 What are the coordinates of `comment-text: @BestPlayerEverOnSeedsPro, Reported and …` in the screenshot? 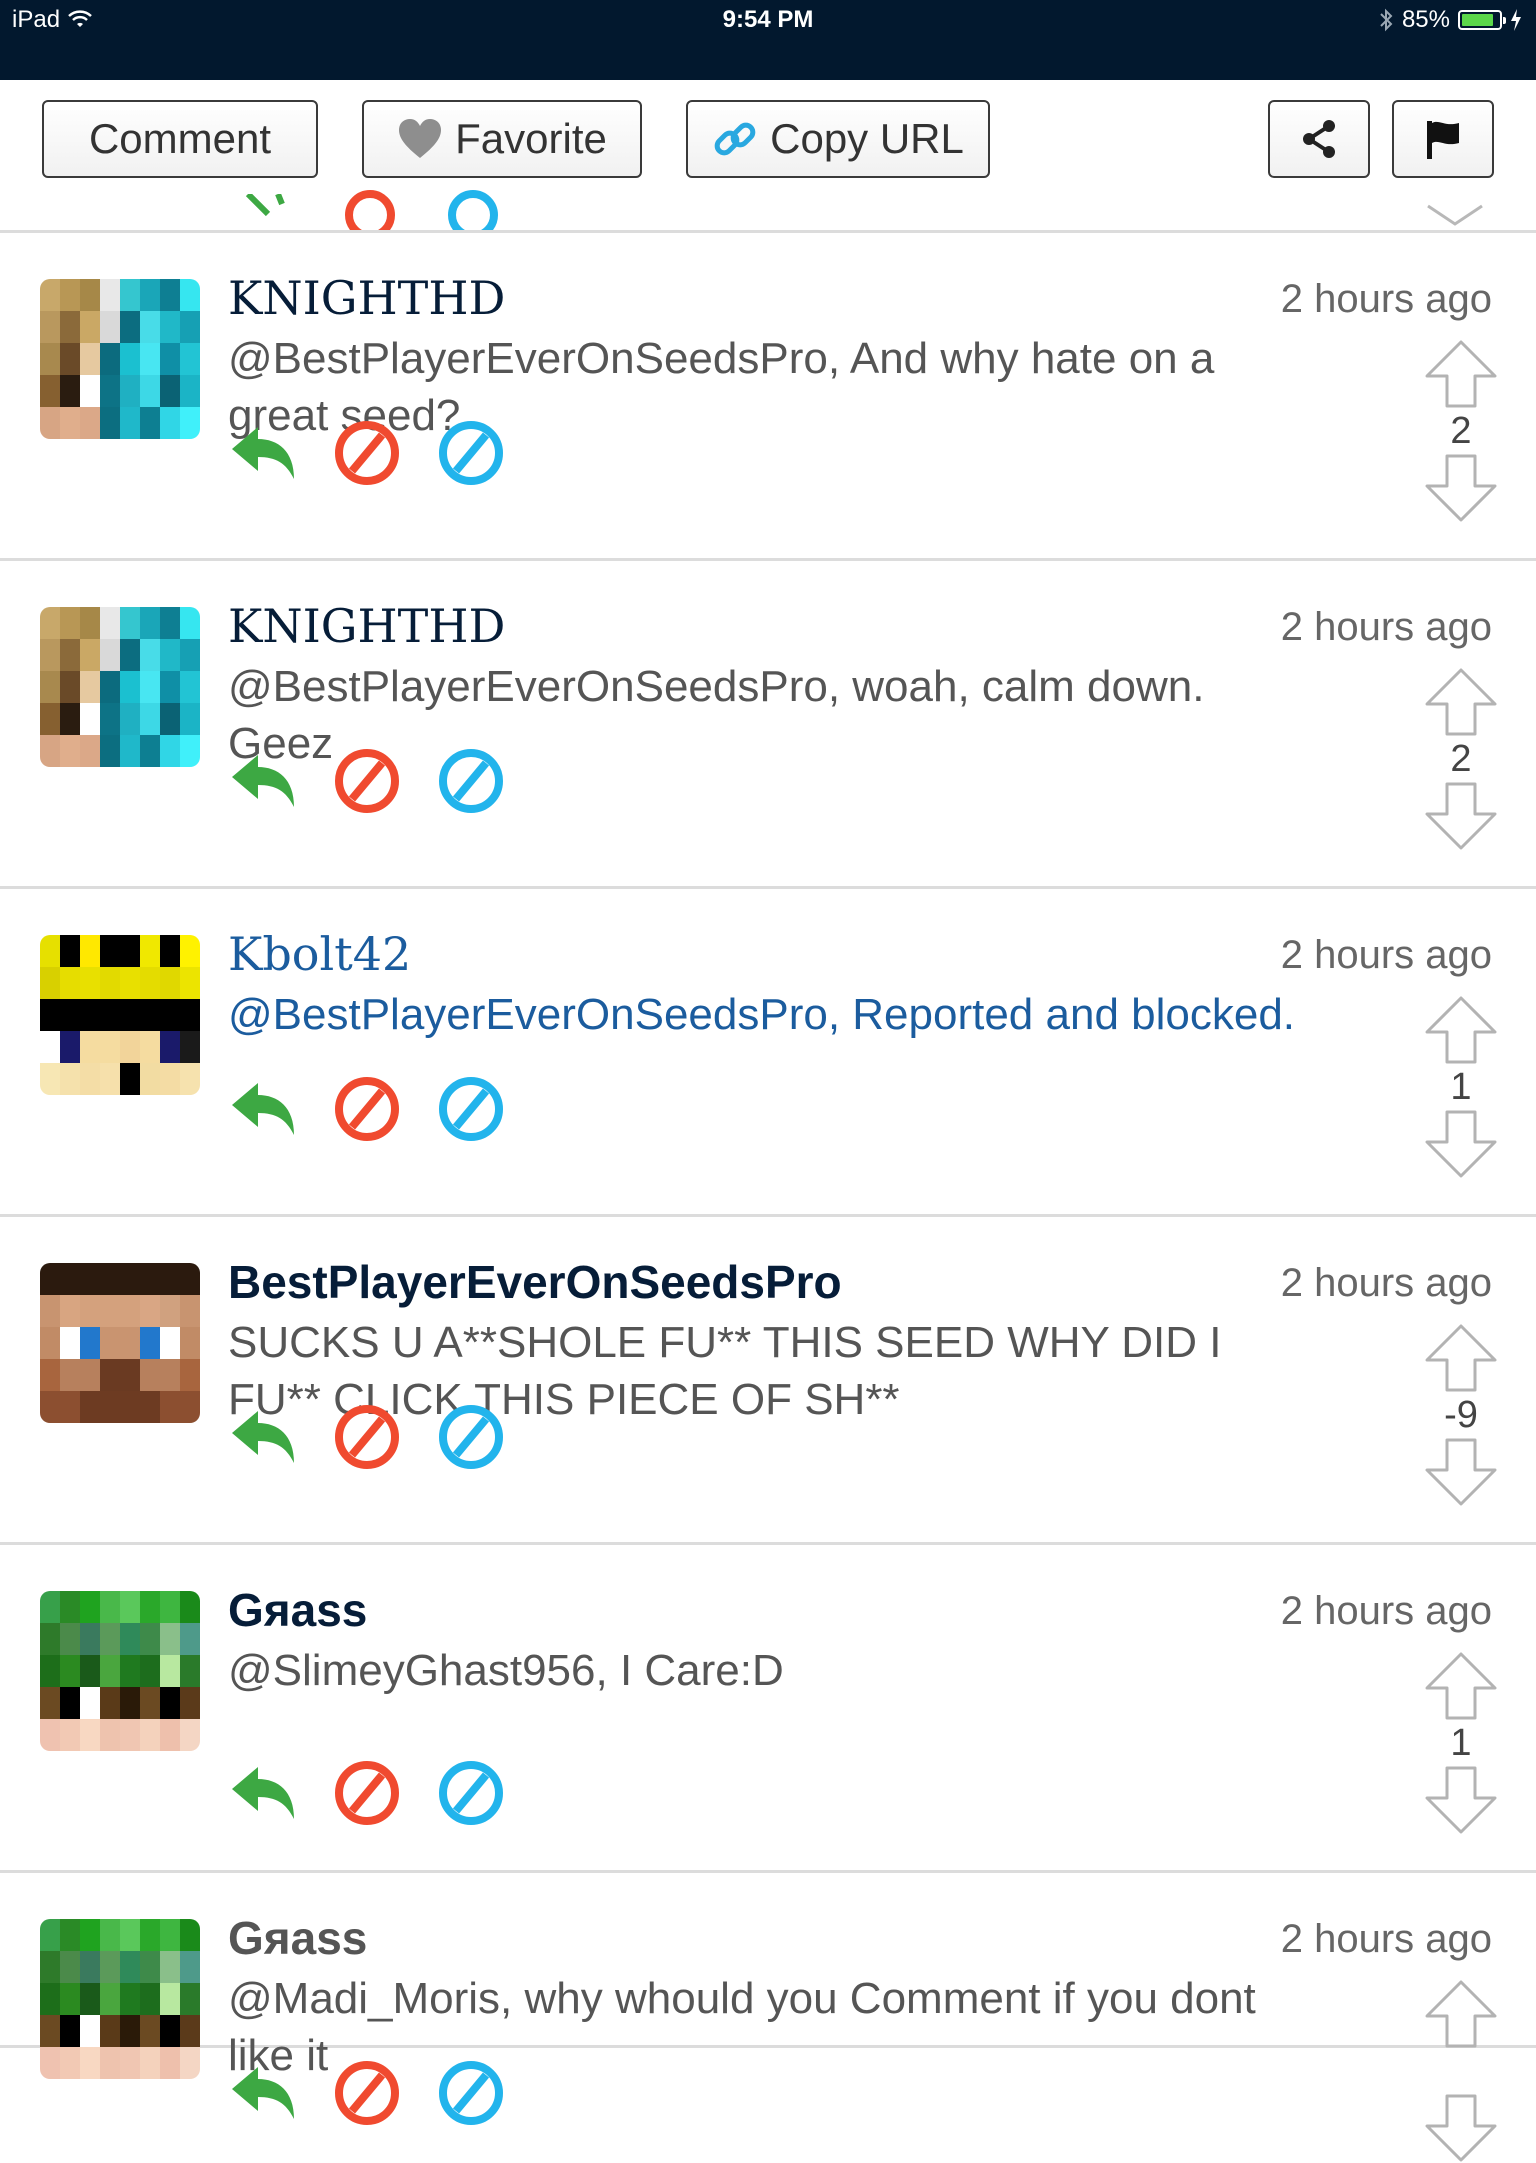 It's located at (762, 1014).